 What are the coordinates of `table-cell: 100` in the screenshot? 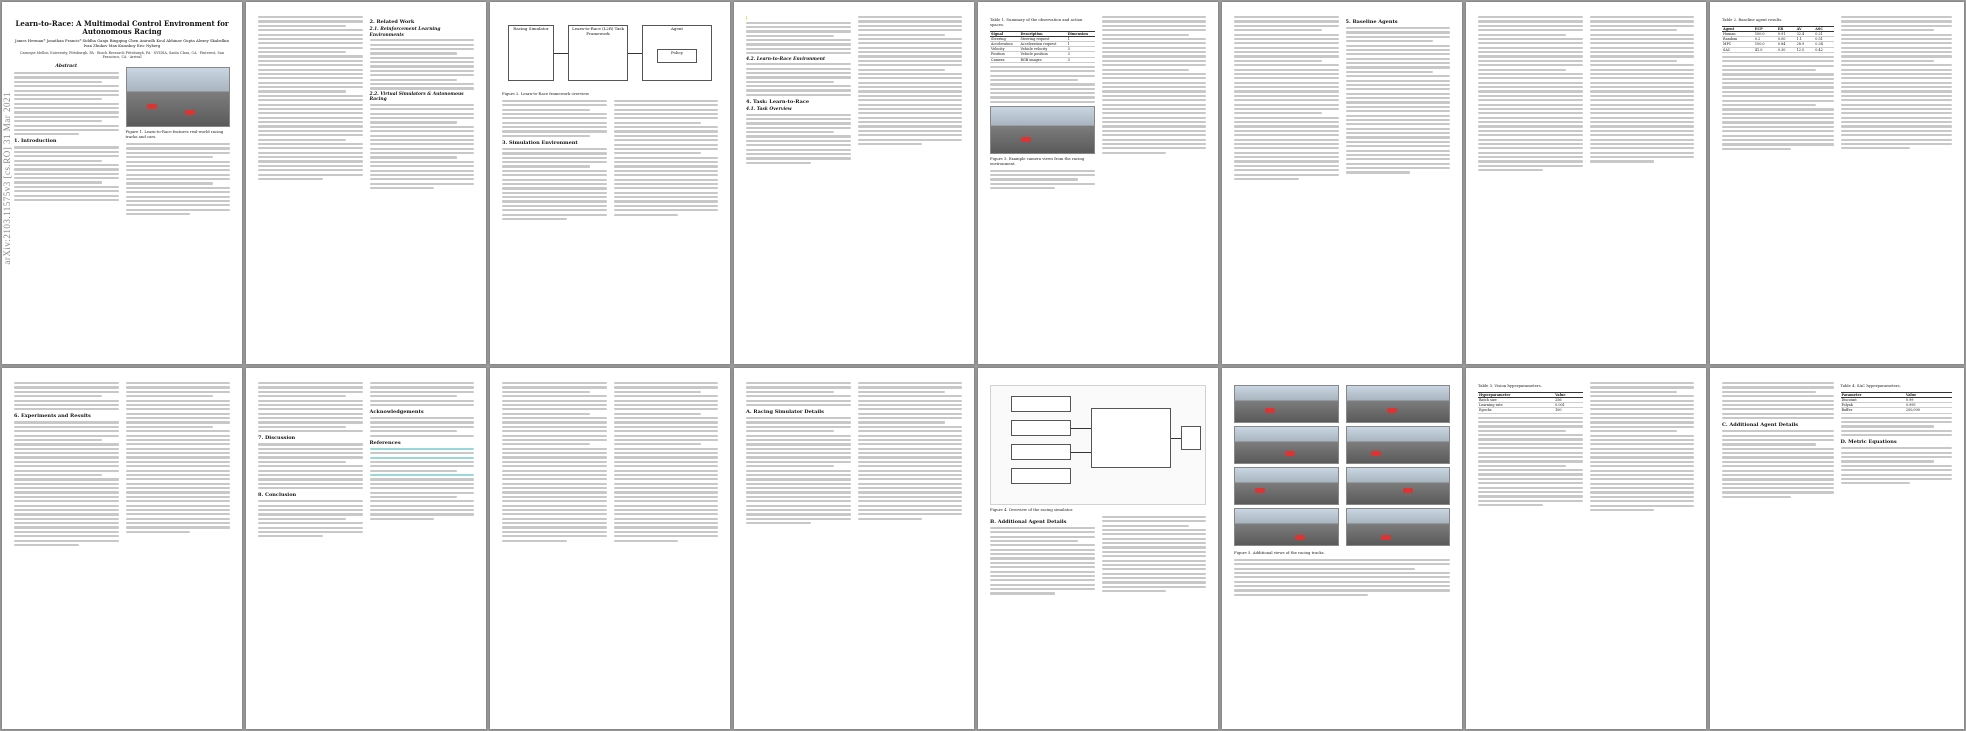 It's located at (1568, 410).